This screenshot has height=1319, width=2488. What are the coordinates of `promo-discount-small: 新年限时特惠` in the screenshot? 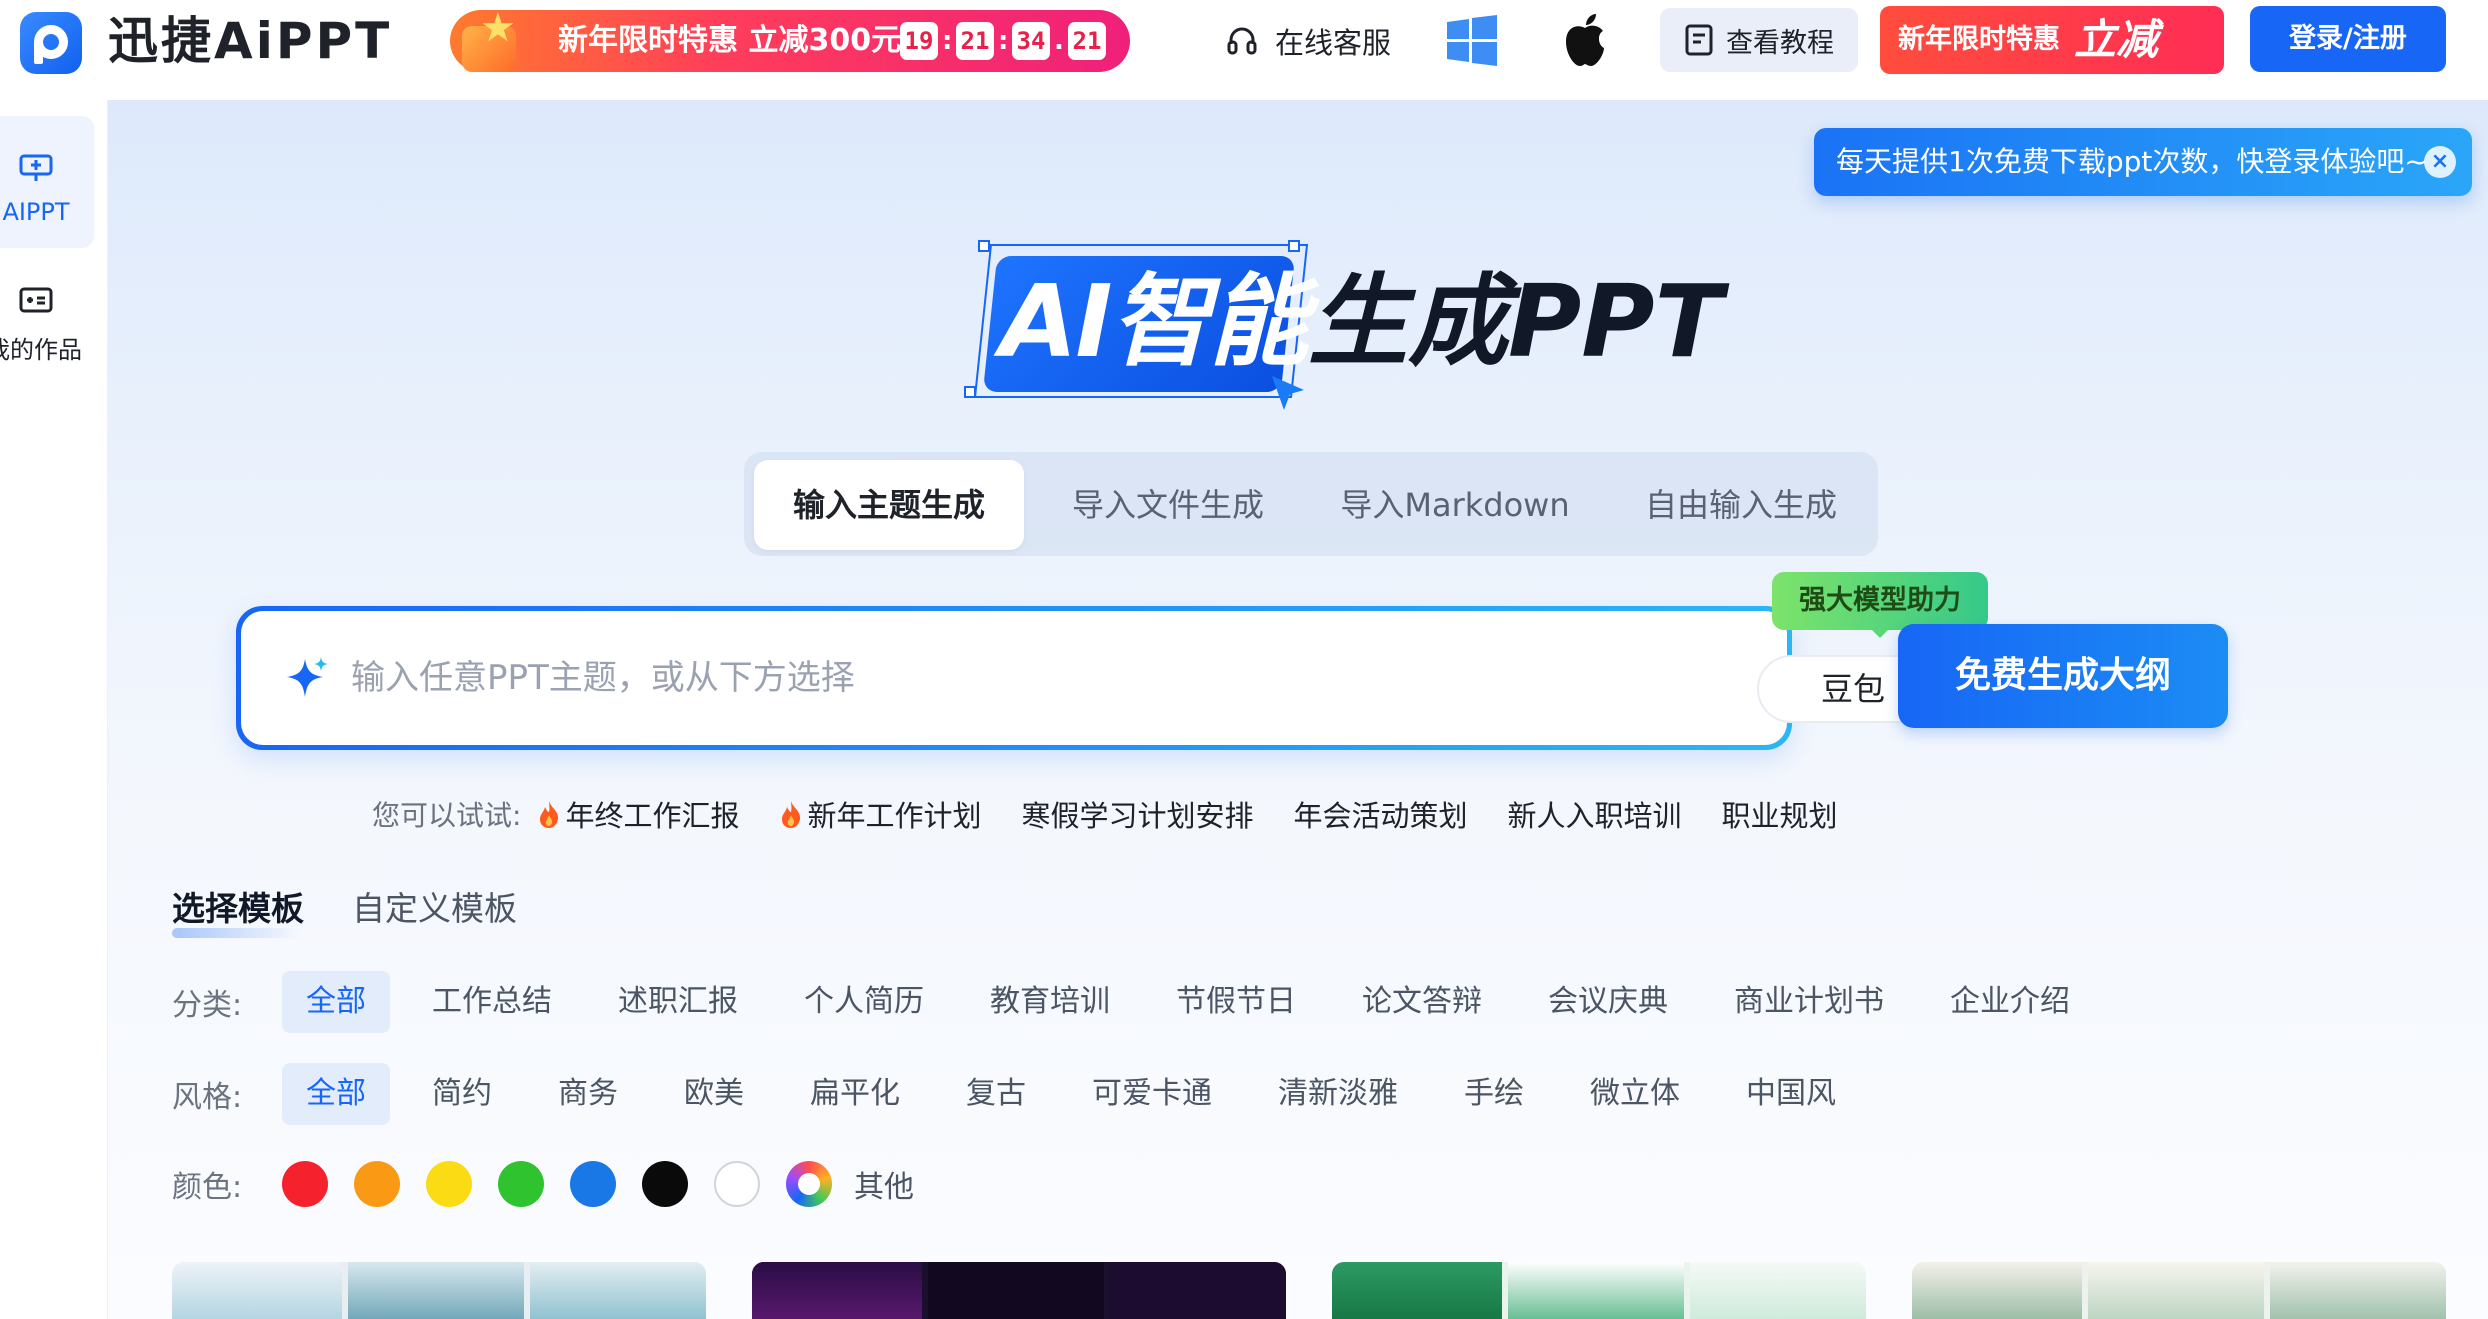 It's located at (1979, 39).